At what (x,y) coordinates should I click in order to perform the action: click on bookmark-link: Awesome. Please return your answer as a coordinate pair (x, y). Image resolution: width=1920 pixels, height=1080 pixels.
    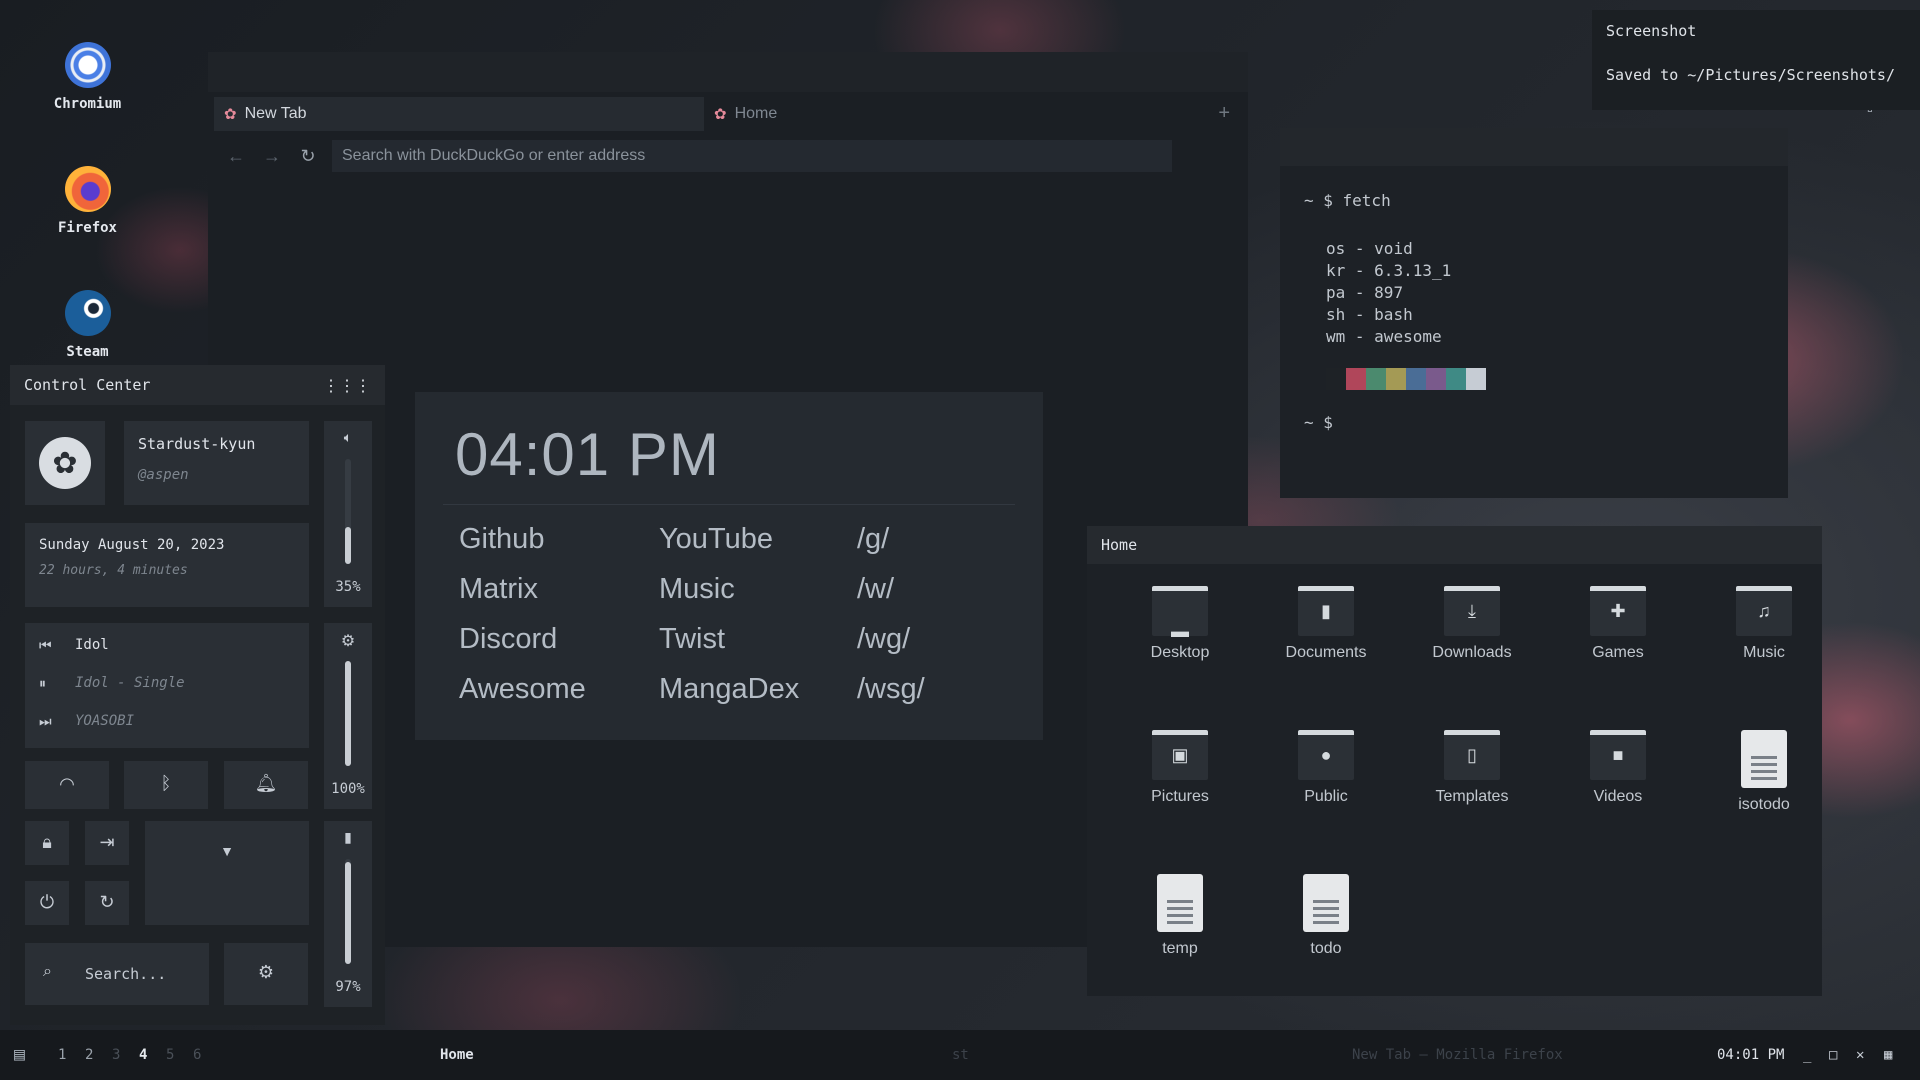
    Looking at the image, I should click on (559, 689).